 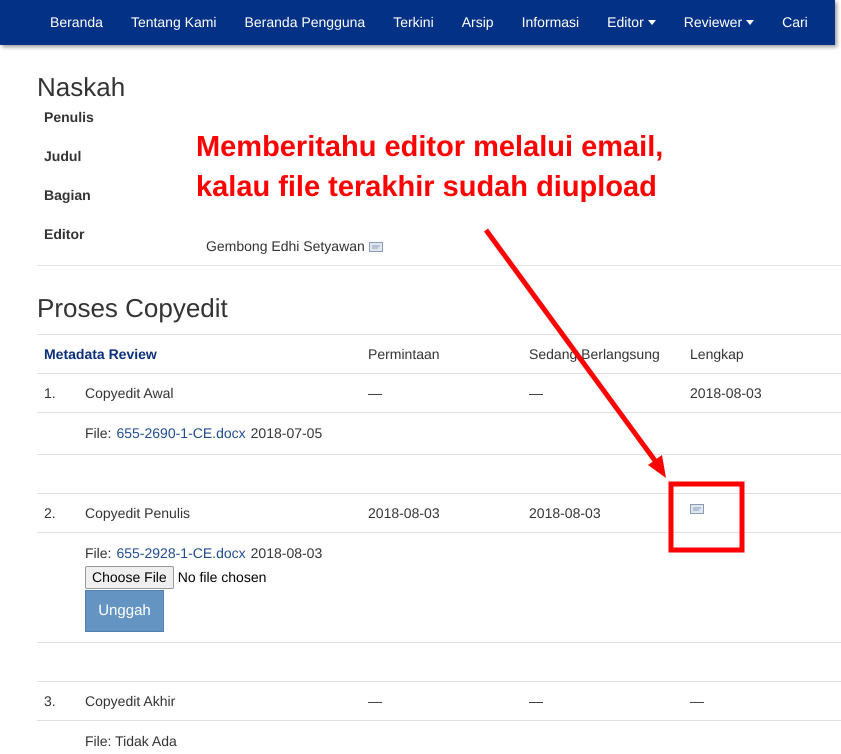 What do you see at coordinates (133, 308) in the screenshot?
I see `section-title: Proses Copyedit` at bounding box center [133, 308].